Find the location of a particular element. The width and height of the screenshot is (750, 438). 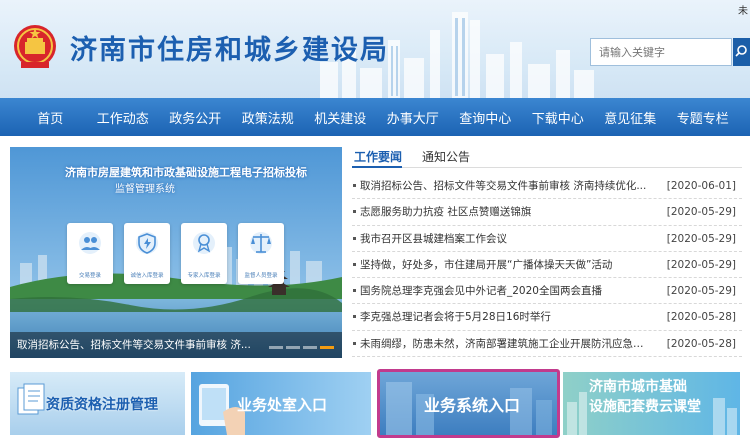

nav-item-home: 首页 is located at coordinates (50, 117).